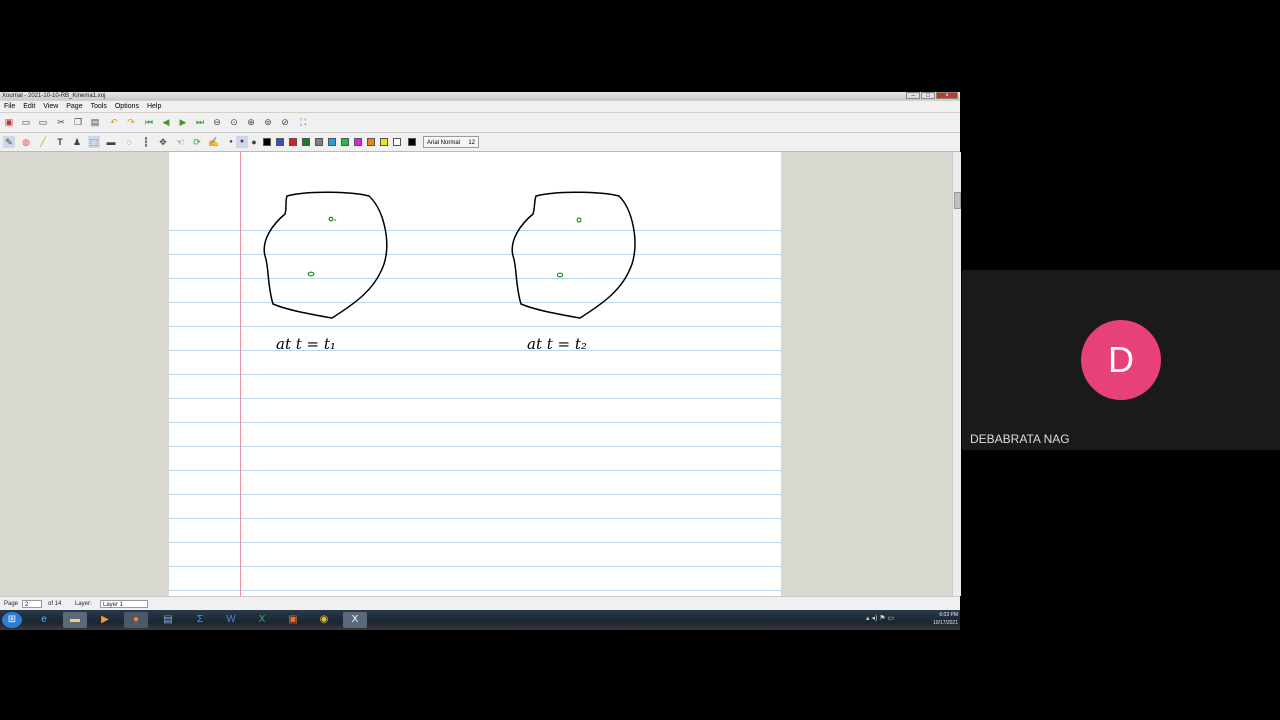  What do you see at coordinates (32, 604) in the screenshot?
I see `page-number-input: 2` at bounding box center [32, 604].